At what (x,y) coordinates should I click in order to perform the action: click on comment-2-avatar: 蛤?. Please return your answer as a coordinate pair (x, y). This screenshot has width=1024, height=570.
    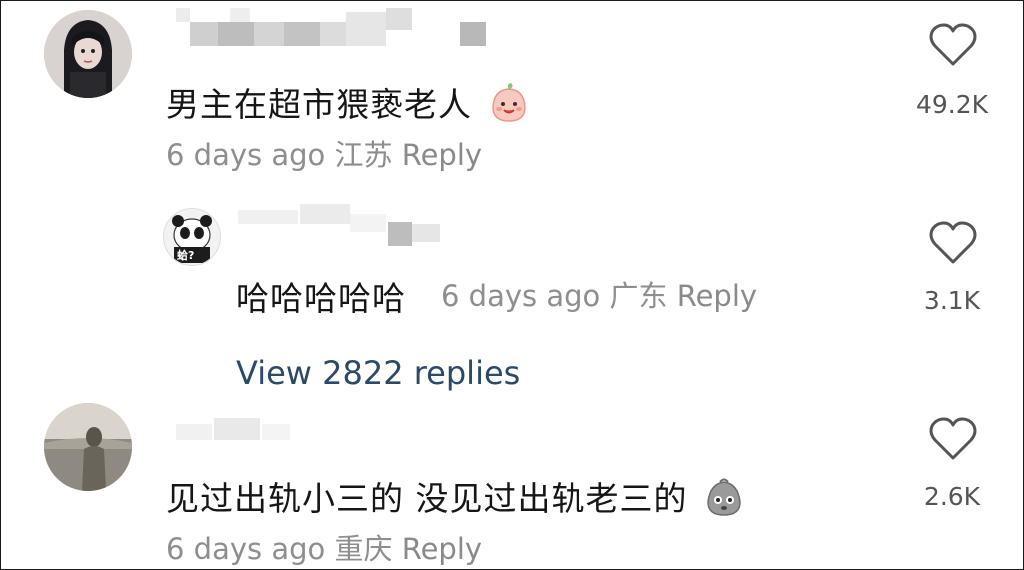
    Looking at the image, I should click on (192, 237).